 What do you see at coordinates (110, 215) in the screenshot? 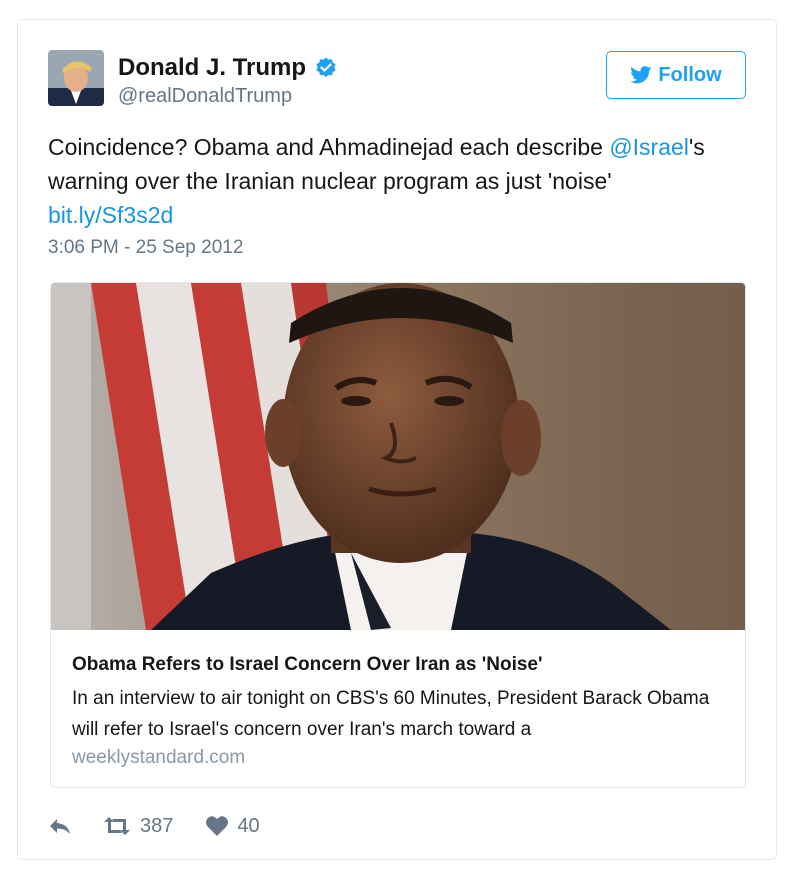
I see `short-link: bit.ly/Sf3s2d` at bounding box center [110, 215].